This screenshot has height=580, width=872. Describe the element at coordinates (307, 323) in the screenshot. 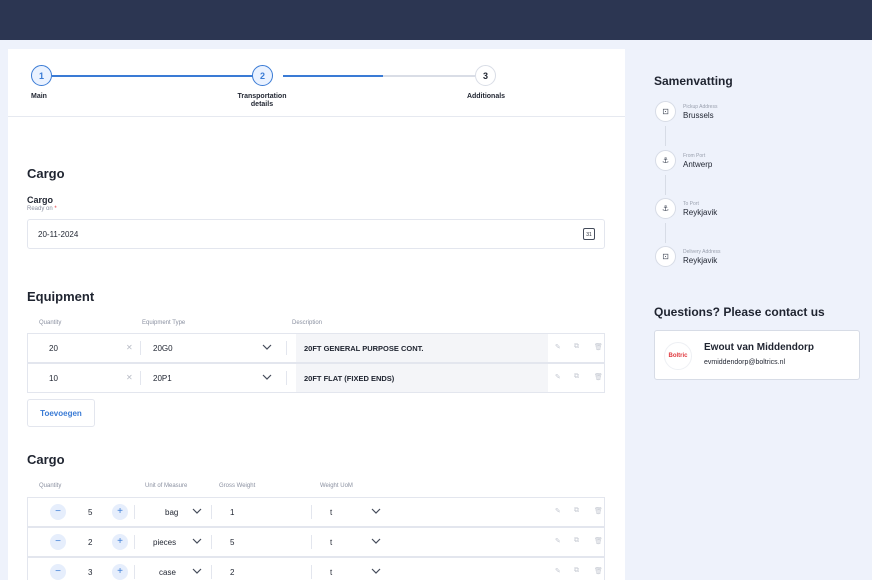

I see `equipment-col-description: Description` at that location.